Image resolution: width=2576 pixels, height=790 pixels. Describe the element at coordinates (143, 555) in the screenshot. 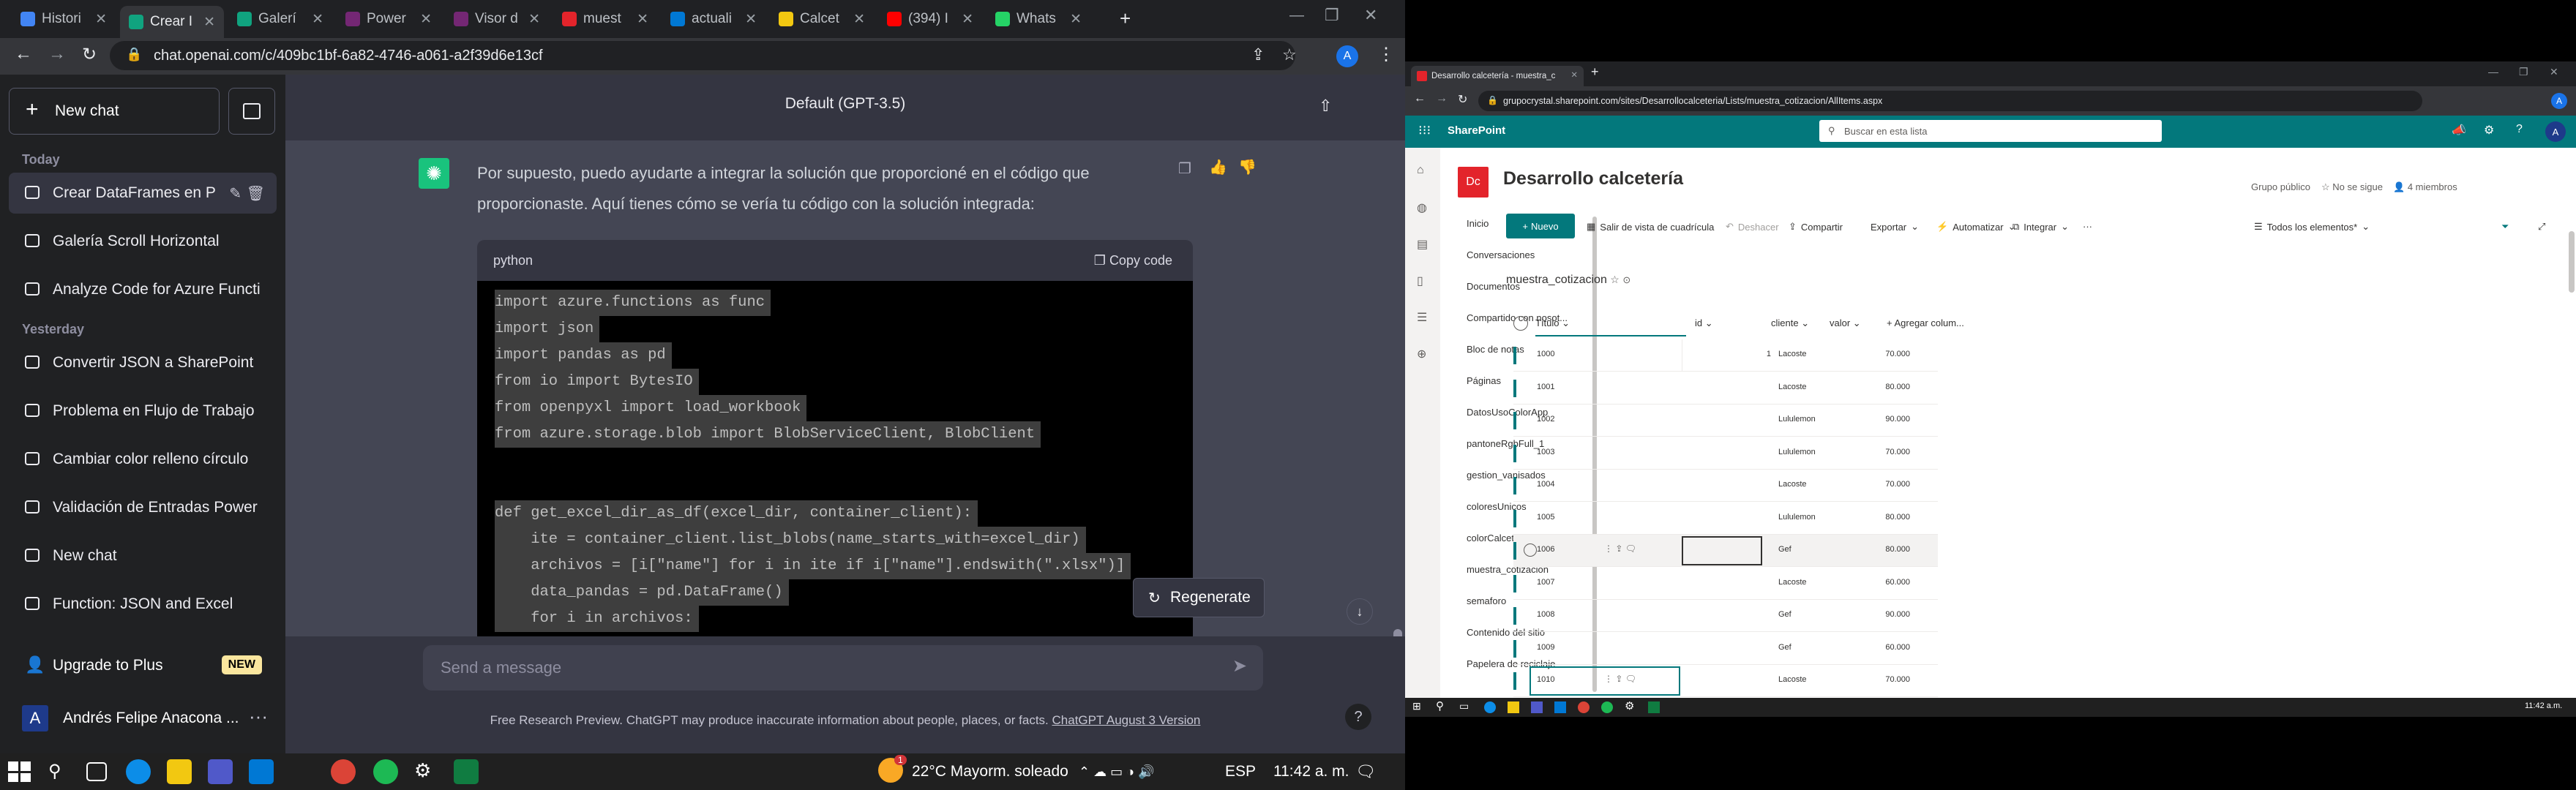

I see `sidebar-chat-item: New chat` at that location.